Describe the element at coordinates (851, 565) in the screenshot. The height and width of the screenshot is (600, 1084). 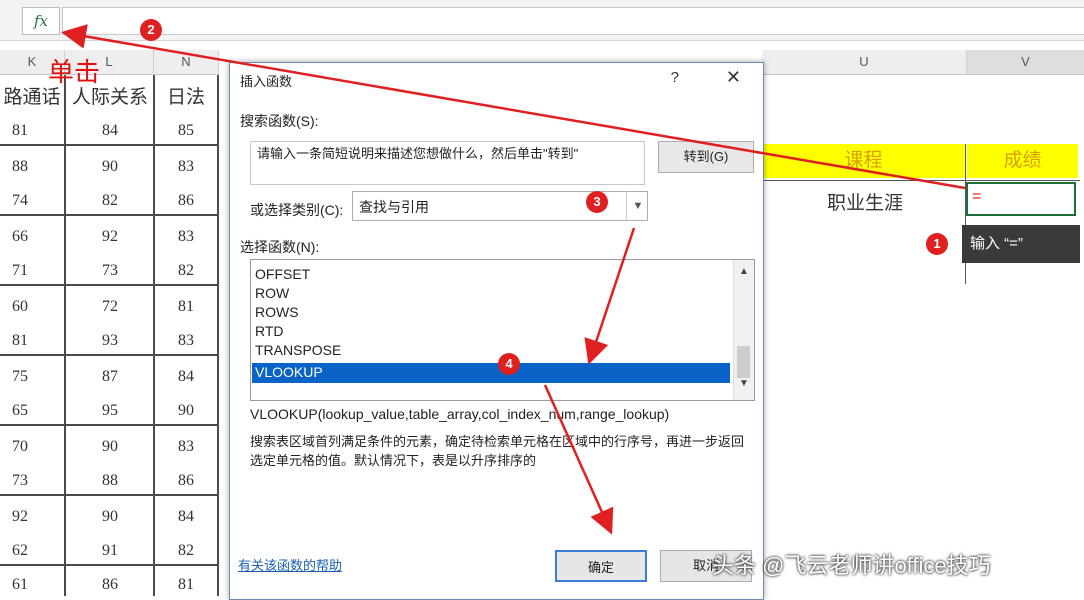
I see `watermark: 头条 @飞云老师讲office技巧` at that location.